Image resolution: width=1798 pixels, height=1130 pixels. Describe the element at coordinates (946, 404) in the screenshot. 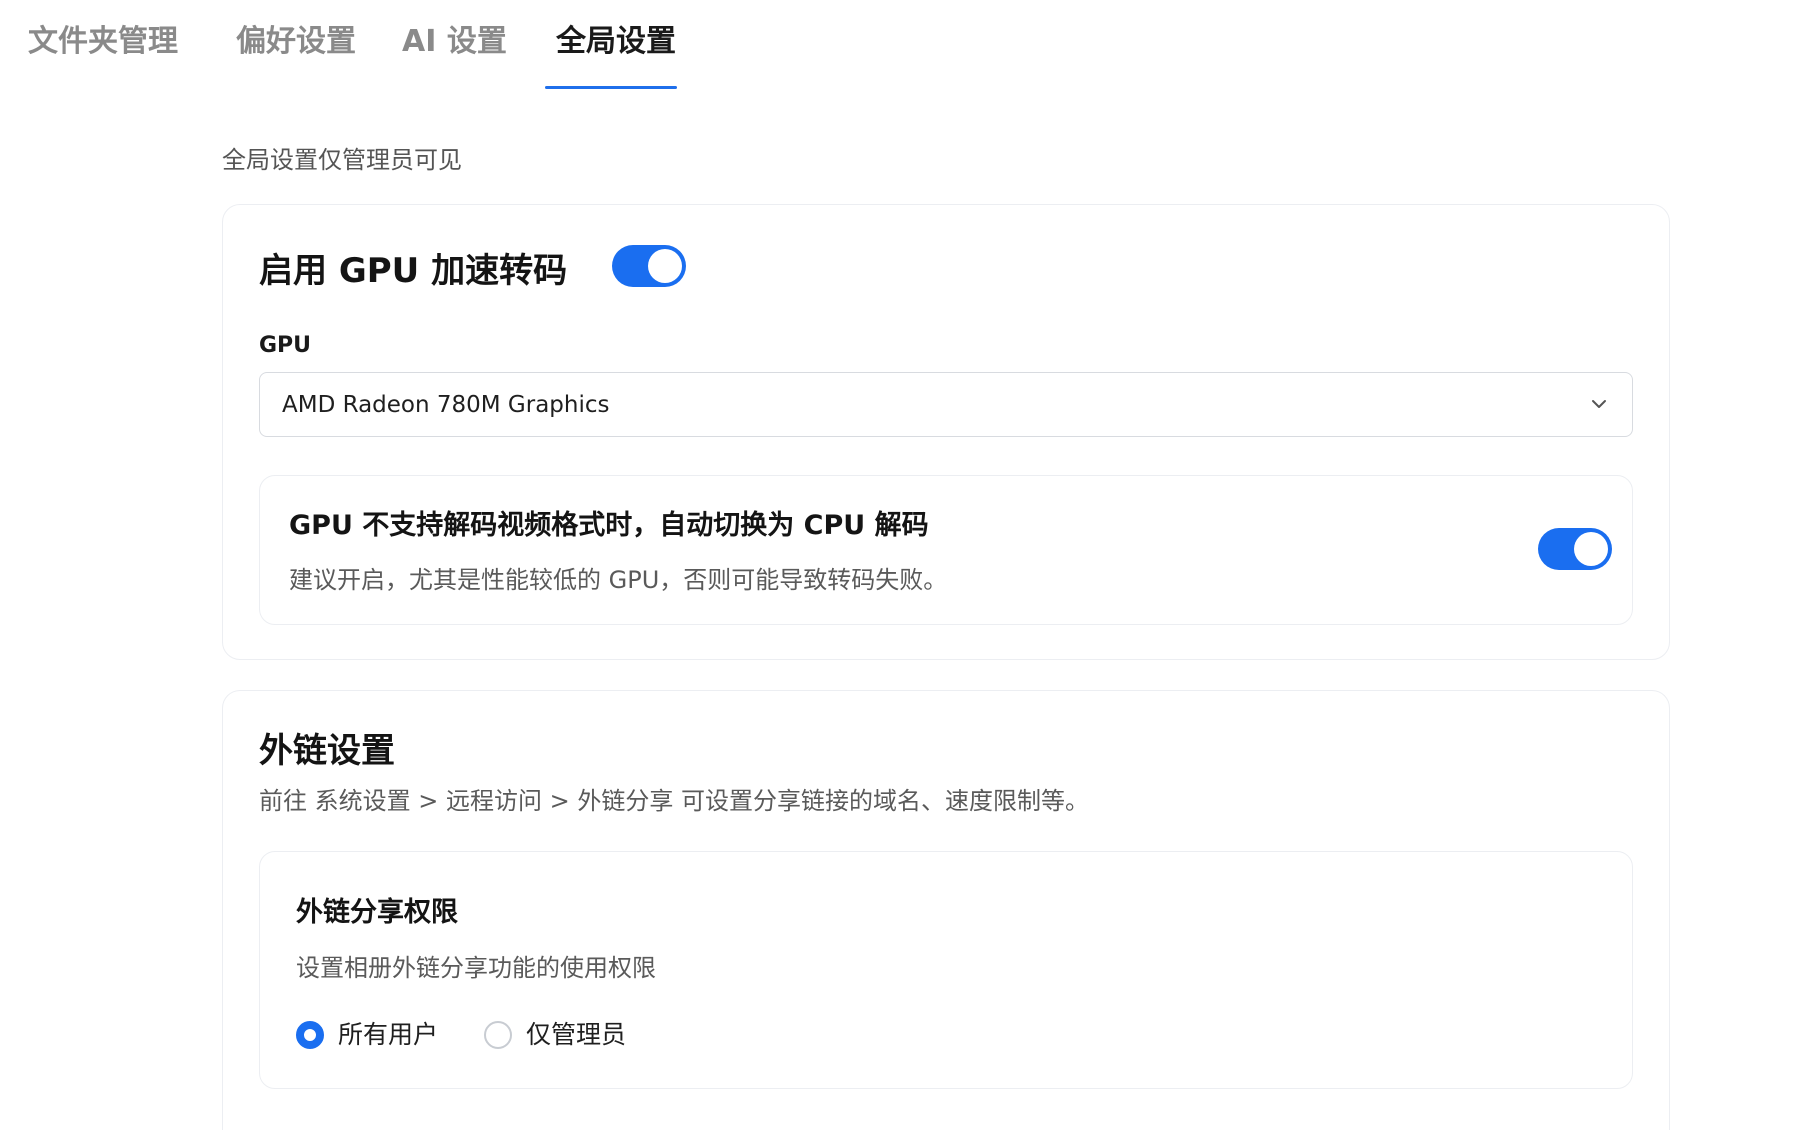

I see `gpu-select: AMD Radeon 780M Graphics` at that location.